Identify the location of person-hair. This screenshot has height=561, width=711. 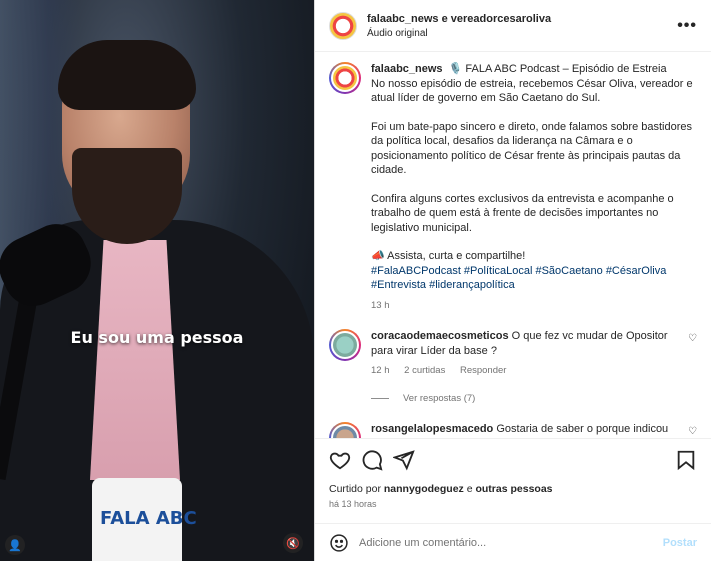
(127, 75).